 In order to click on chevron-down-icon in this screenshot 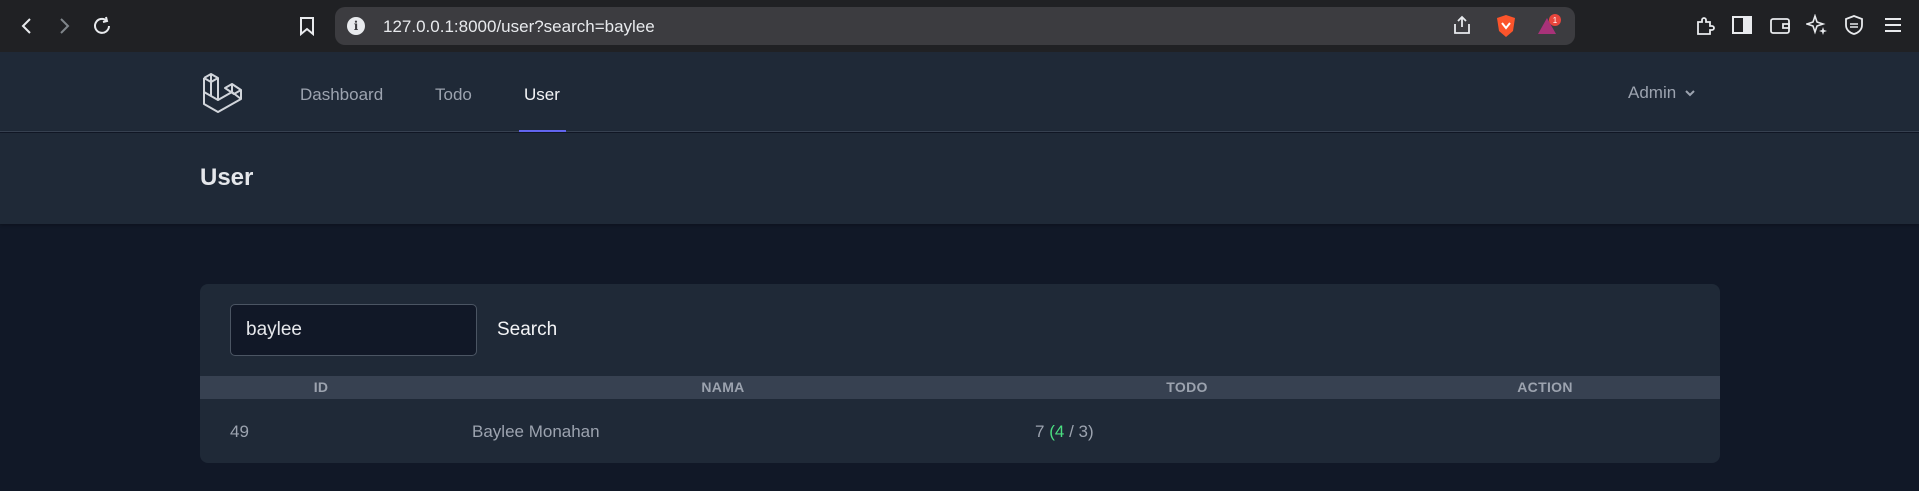, I will do `click(1690, 93)`.